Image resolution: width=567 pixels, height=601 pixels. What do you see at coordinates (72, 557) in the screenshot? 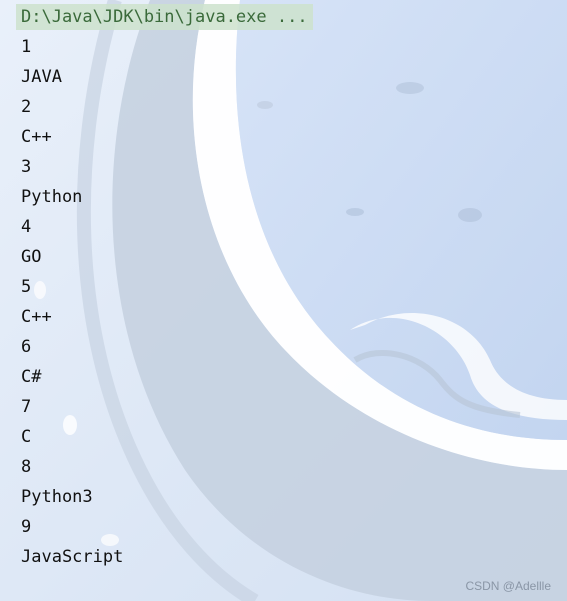
I see `output-line: JavaScript` at bounding box center [72, 557].